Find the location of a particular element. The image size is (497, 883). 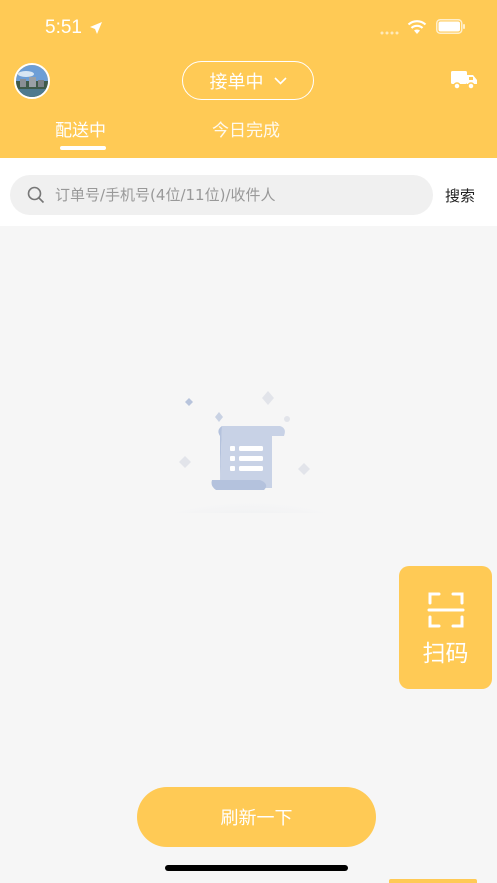

empty-list-icon is located at coordinates (250, 452).